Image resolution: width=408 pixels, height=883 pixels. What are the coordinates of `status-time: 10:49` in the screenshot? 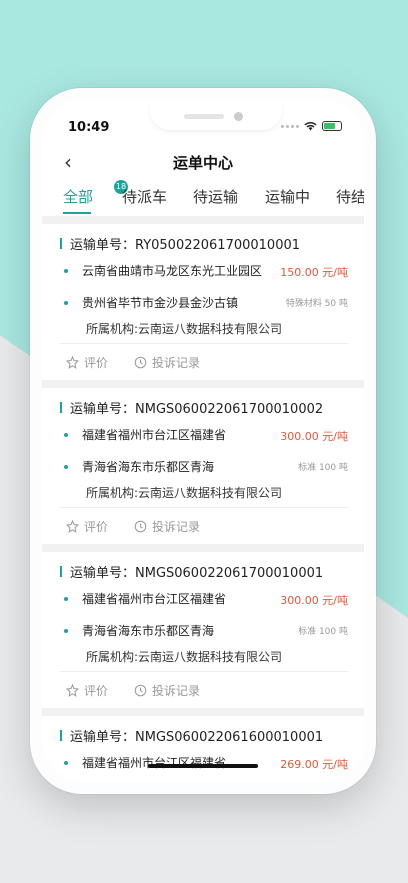 It's located at (89, 127).